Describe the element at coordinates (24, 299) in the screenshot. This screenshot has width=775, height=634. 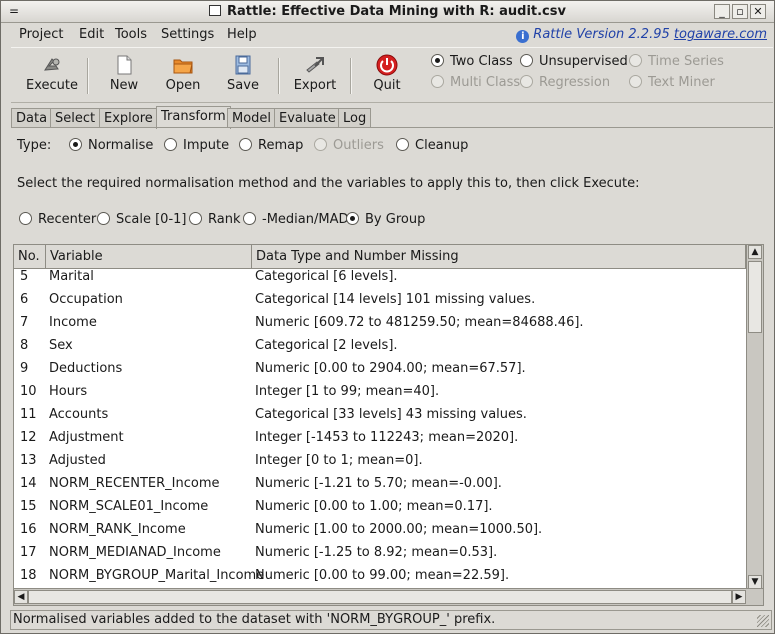
I see `row-number: 6` at that location.